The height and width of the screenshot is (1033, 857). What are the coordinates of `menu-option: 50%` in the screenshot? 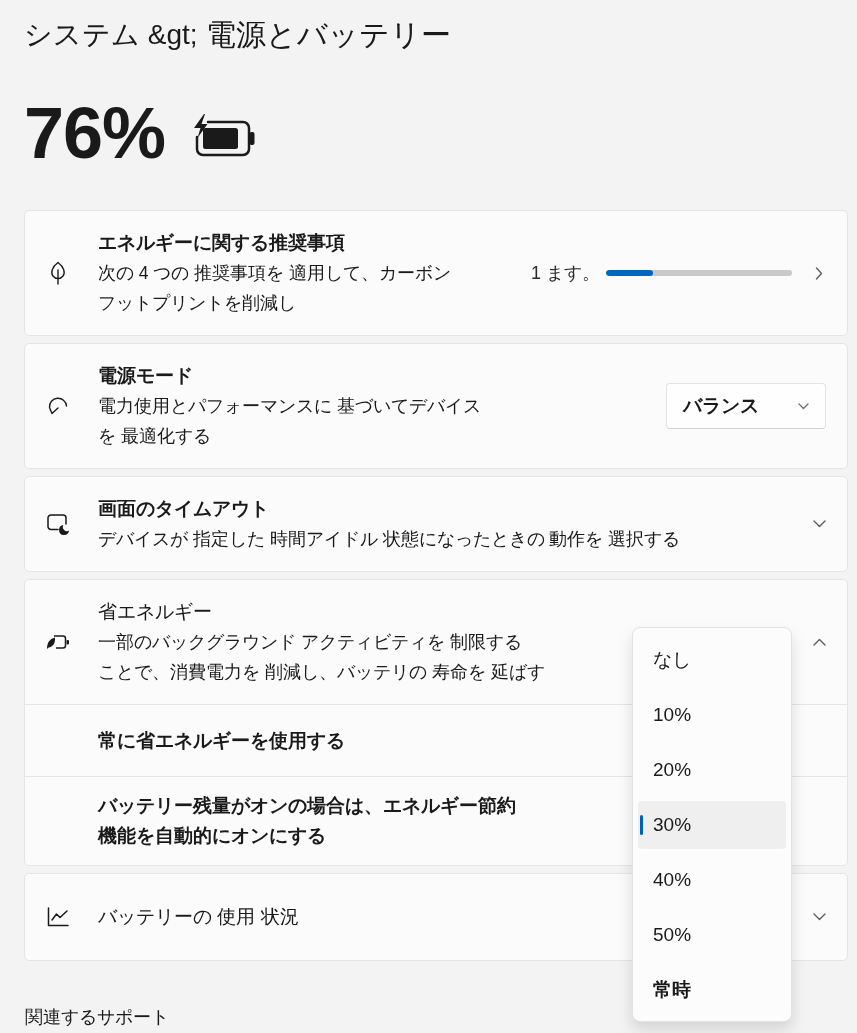 It's located at (712, 934).